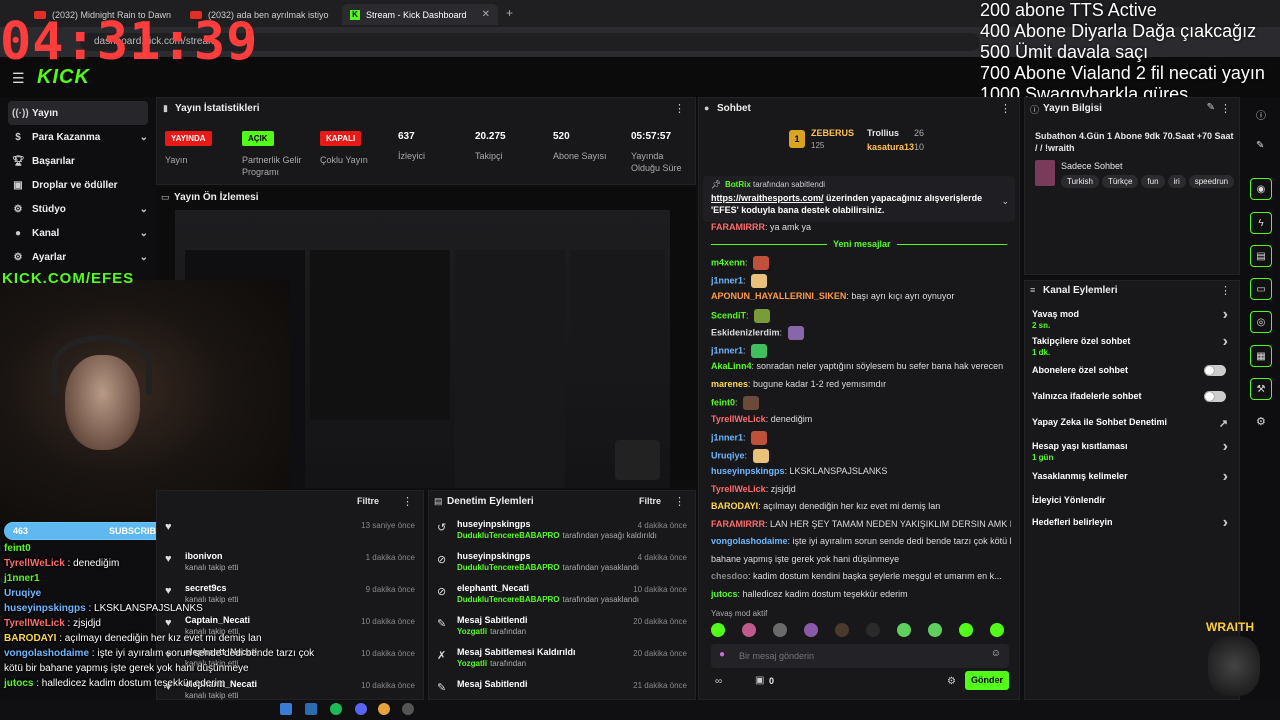  I want to click on chat-username: feint0, so click(723, 402).